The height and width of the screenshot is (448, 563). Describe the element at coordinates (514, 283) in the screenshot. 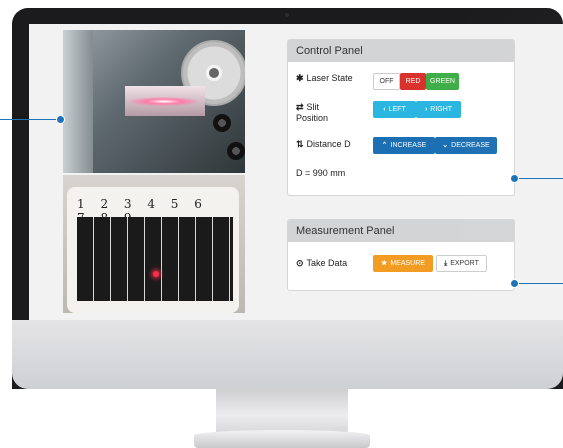

I see `callout-dot-measurement-panel` at that location.